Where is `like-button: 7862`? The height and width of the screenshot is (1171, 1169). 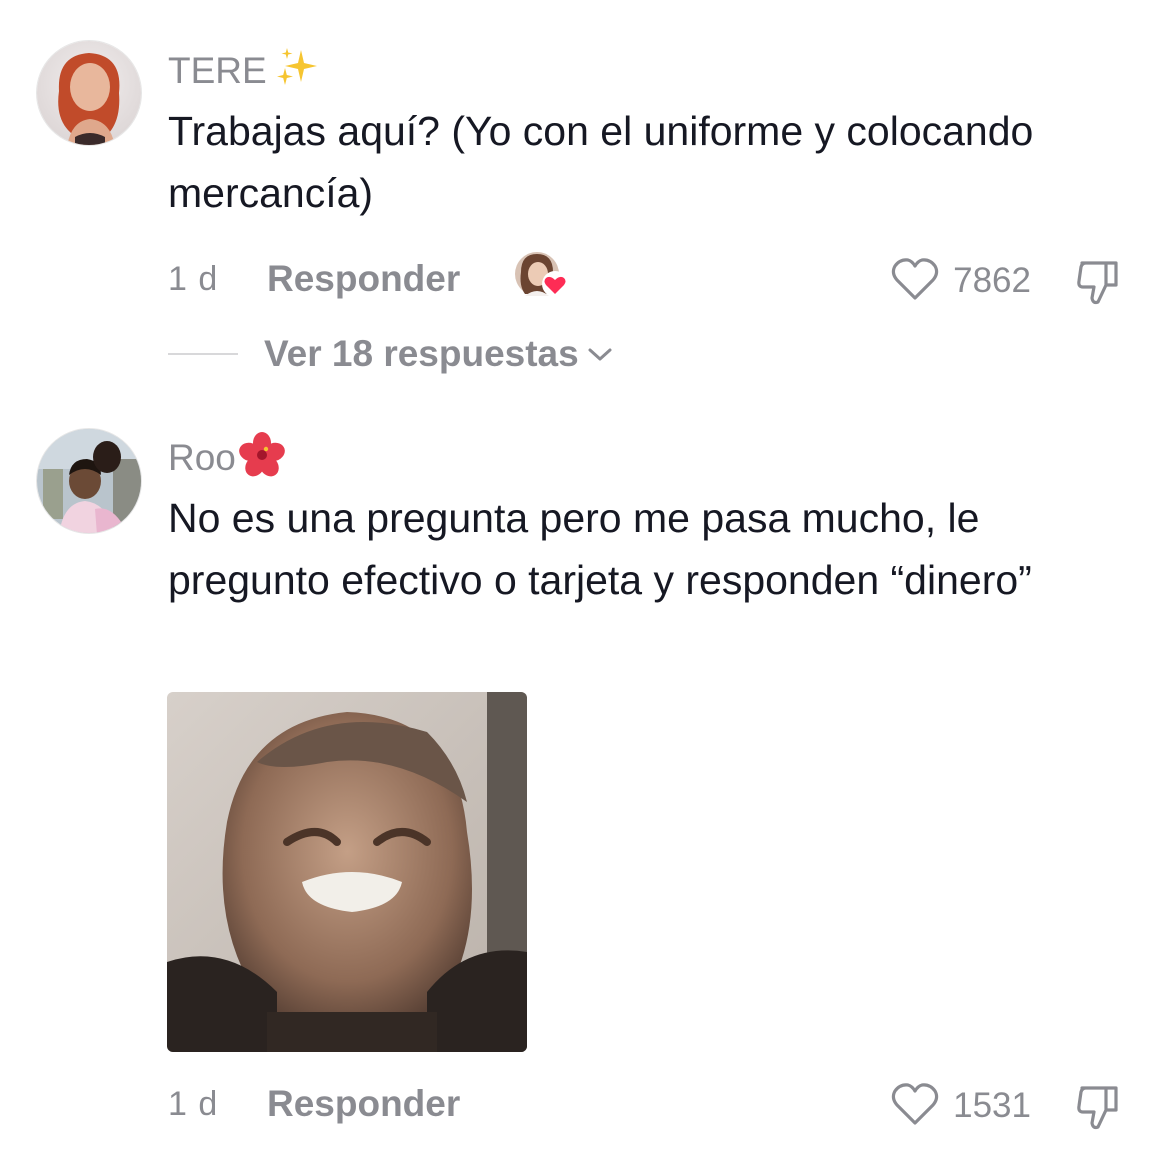 like-button: 7862 is located at coordinates (960, 281).